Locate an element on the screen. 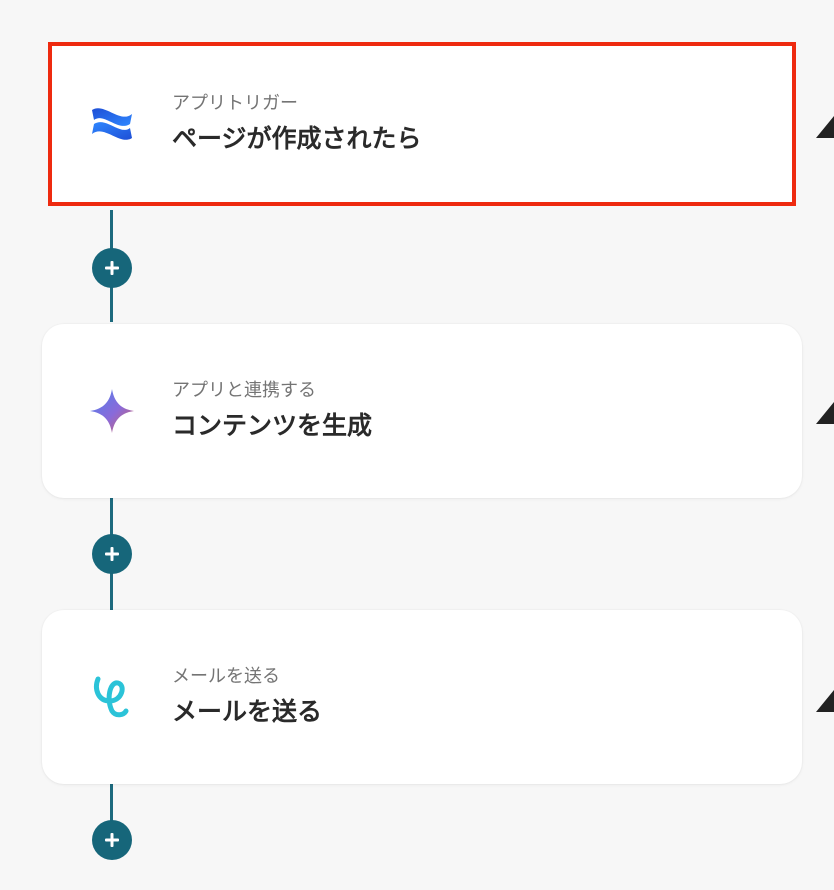 The width and height of the screenshot is (834, 890). step-text: メールを送る メールを送る is located at coordinates (247, 697).